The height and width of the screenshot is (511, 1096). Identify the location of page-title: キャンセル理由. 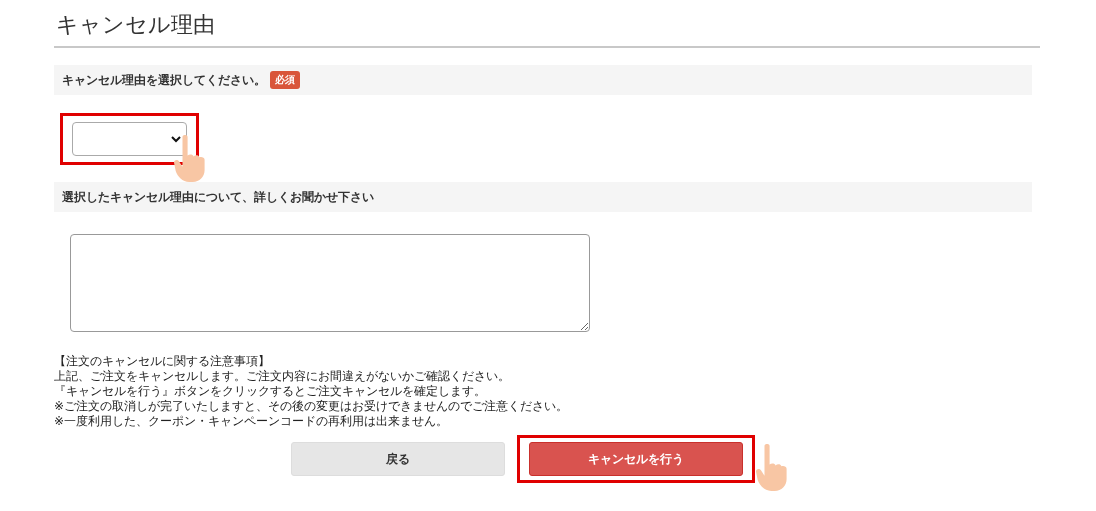
(547, 28).